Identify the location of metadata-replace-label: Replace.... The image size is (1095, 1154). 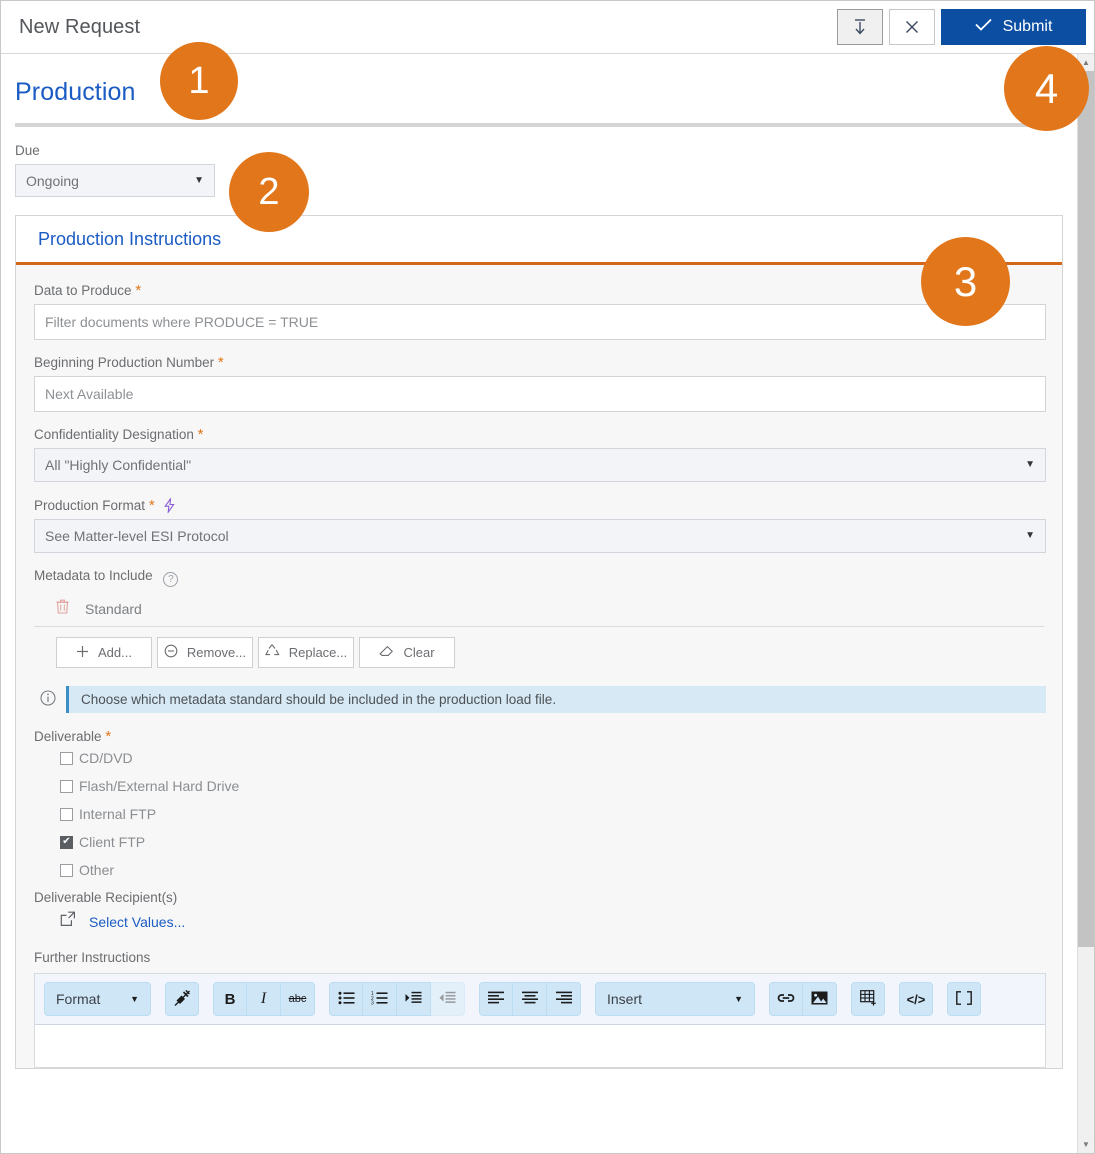
(318, 652).